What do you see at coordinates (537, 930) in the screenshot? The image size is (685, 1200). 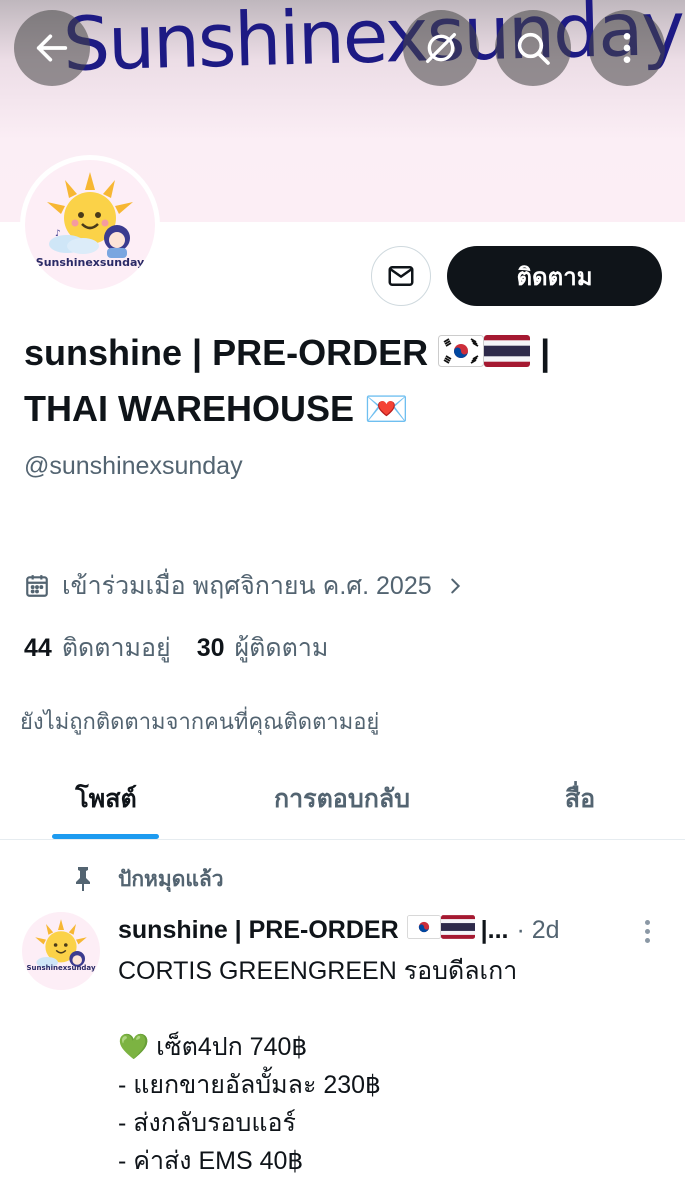 I see `post-timestamp: · 2d` at bounding box center [537, 930].